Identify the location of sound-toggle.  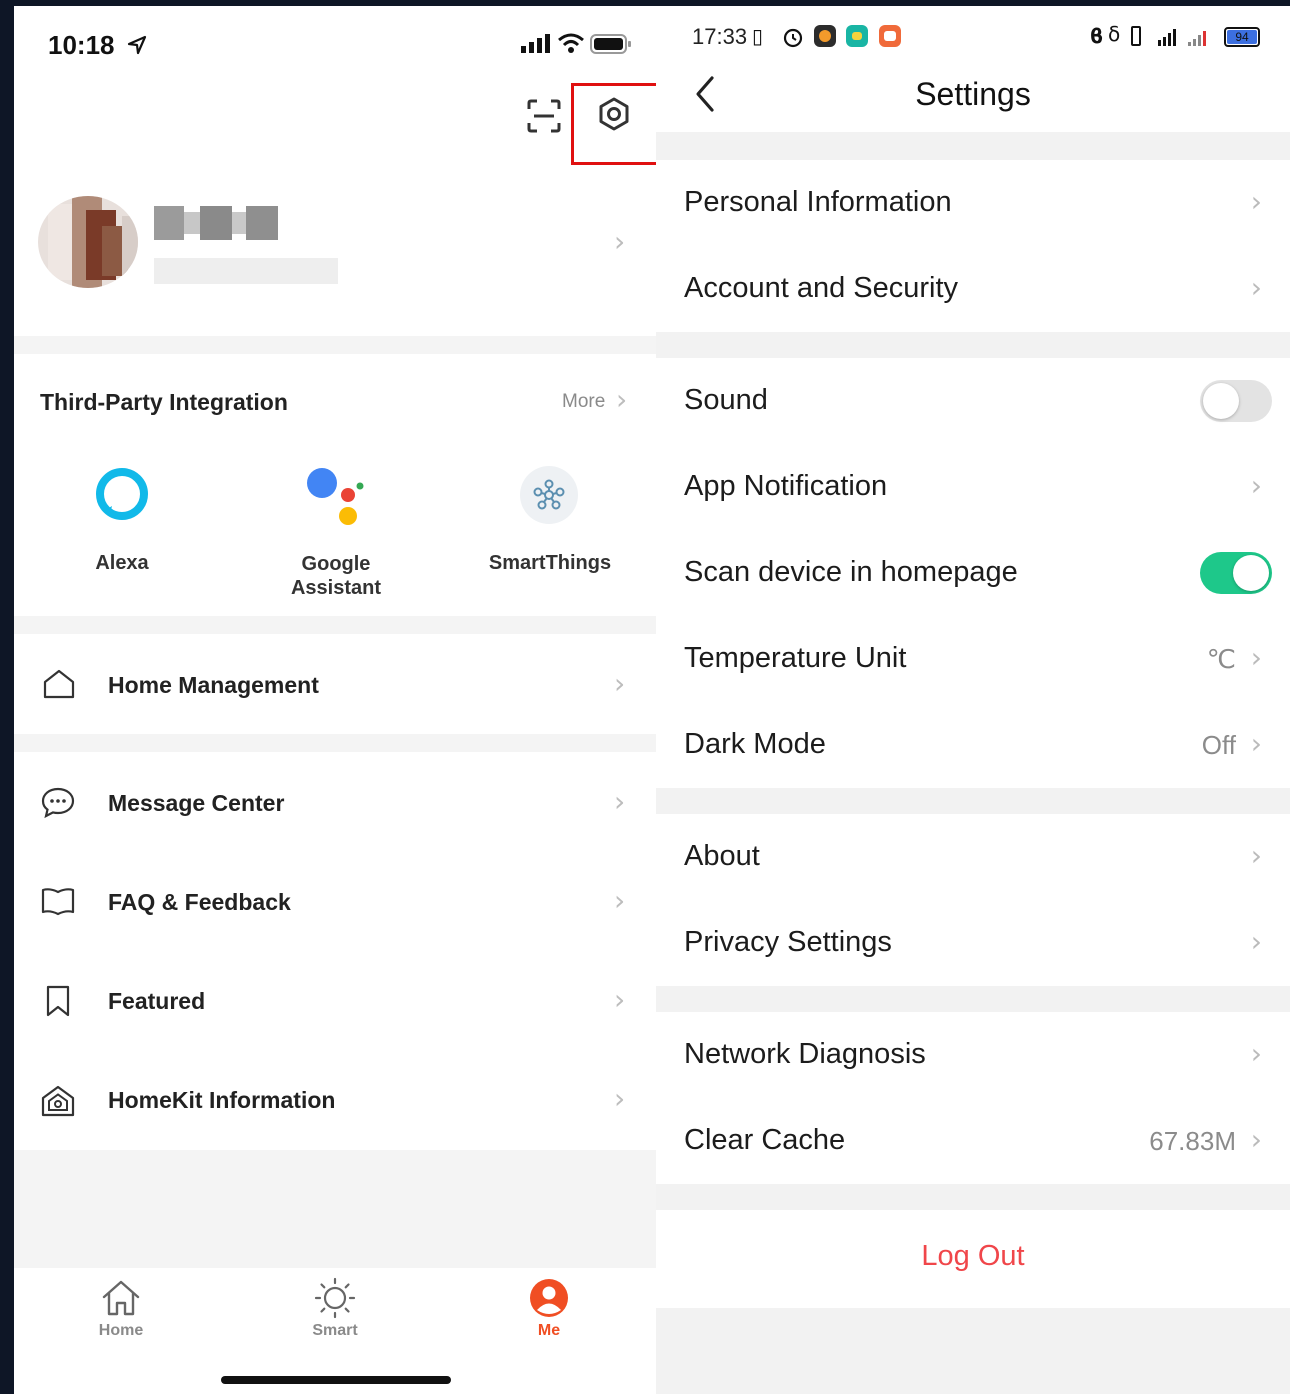
(1236, 401).